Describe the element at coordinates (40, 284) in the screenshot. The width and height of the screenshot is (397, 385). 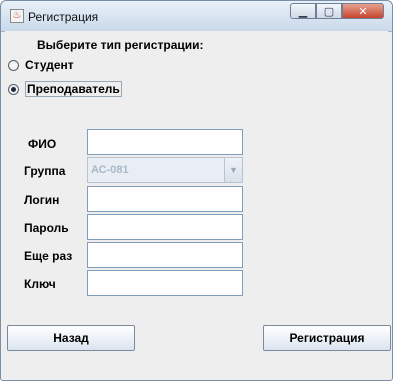
I see `key-label: Ключ` at that location.